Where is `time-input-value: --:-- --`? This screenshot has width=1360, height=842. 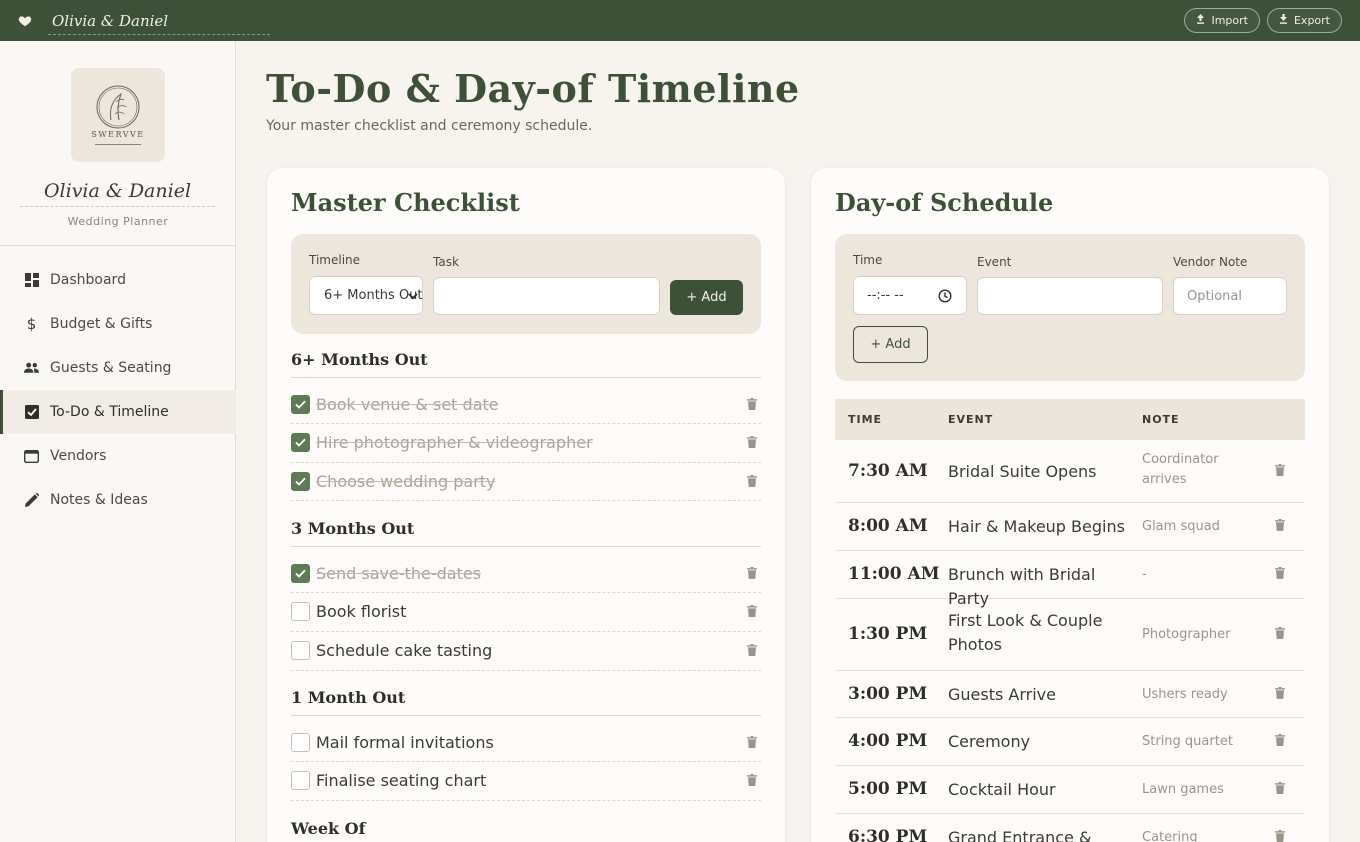
time-input-value: --:-- -- is located at coordinates (885, 295).